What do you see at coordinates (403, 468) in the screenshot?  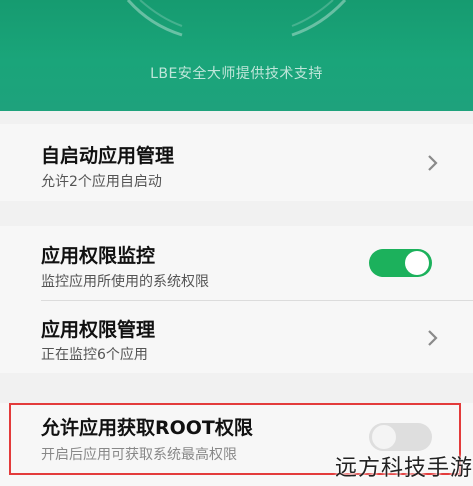 I see `watermark: 远方科技手游` at bounding box center [403, 468].